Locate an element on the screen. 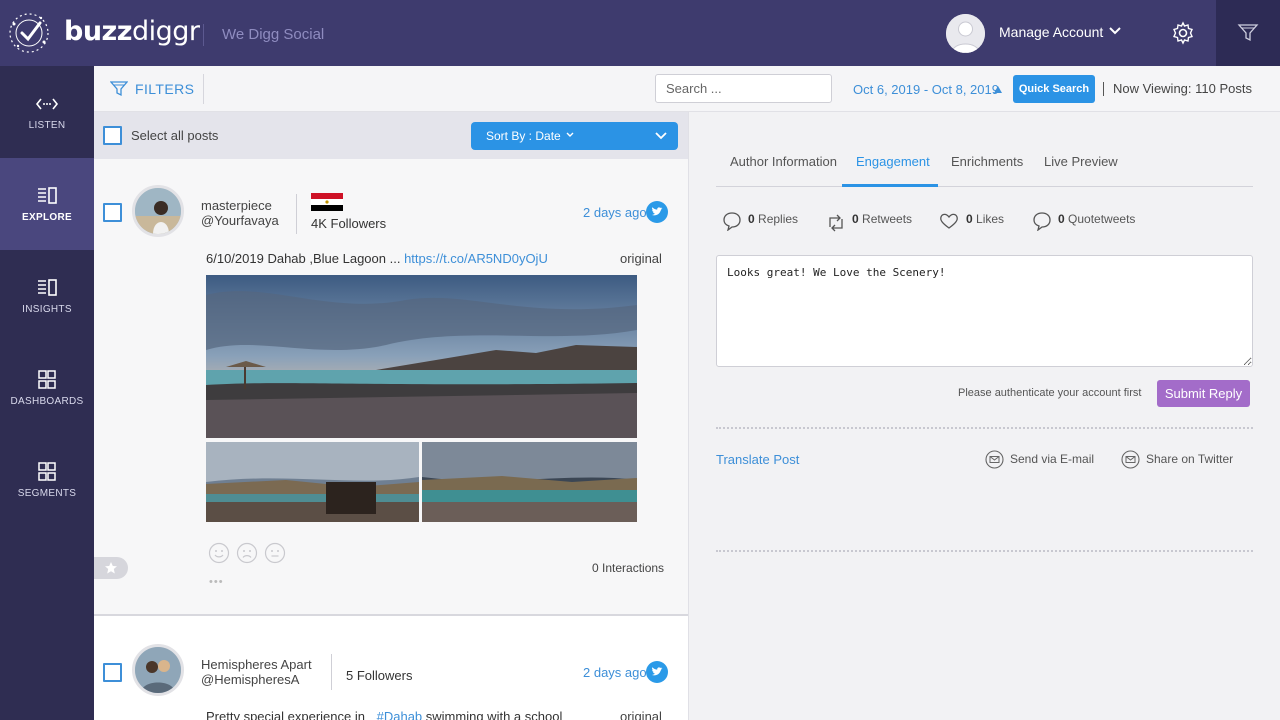  notifications-panel-toggle is located at coordinates (1248, 33).